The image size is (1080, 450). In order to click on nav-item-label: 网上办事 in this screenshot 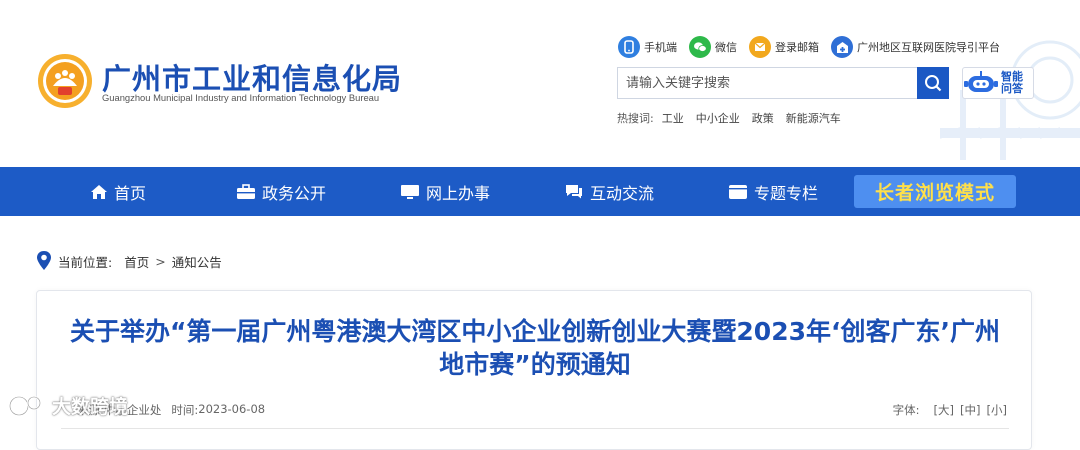, I will do `click(458, 193)`.